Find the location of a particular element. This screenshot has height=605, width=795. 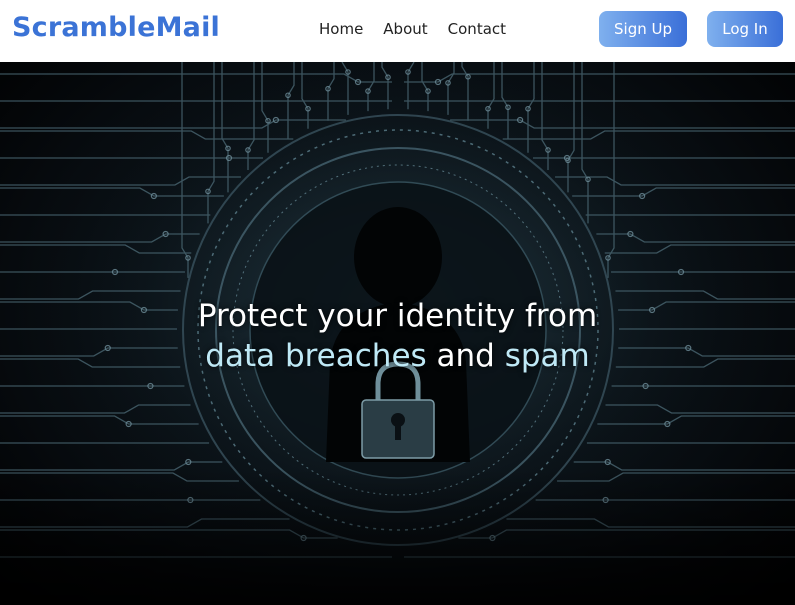

hero-headline-line2: data breaches and spam is located at coordinates (397, 356).